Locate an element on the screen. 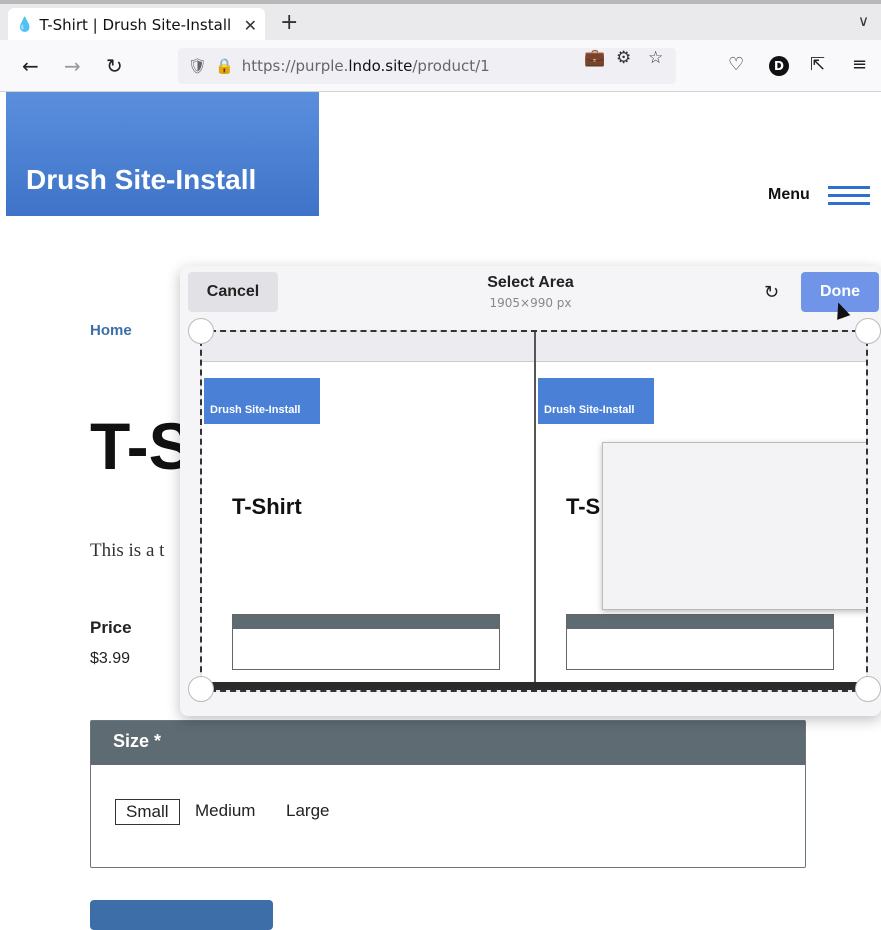 The height and width of the screenshot is (930, 881). size-option-small: Small is located at coordinates (147, 812).